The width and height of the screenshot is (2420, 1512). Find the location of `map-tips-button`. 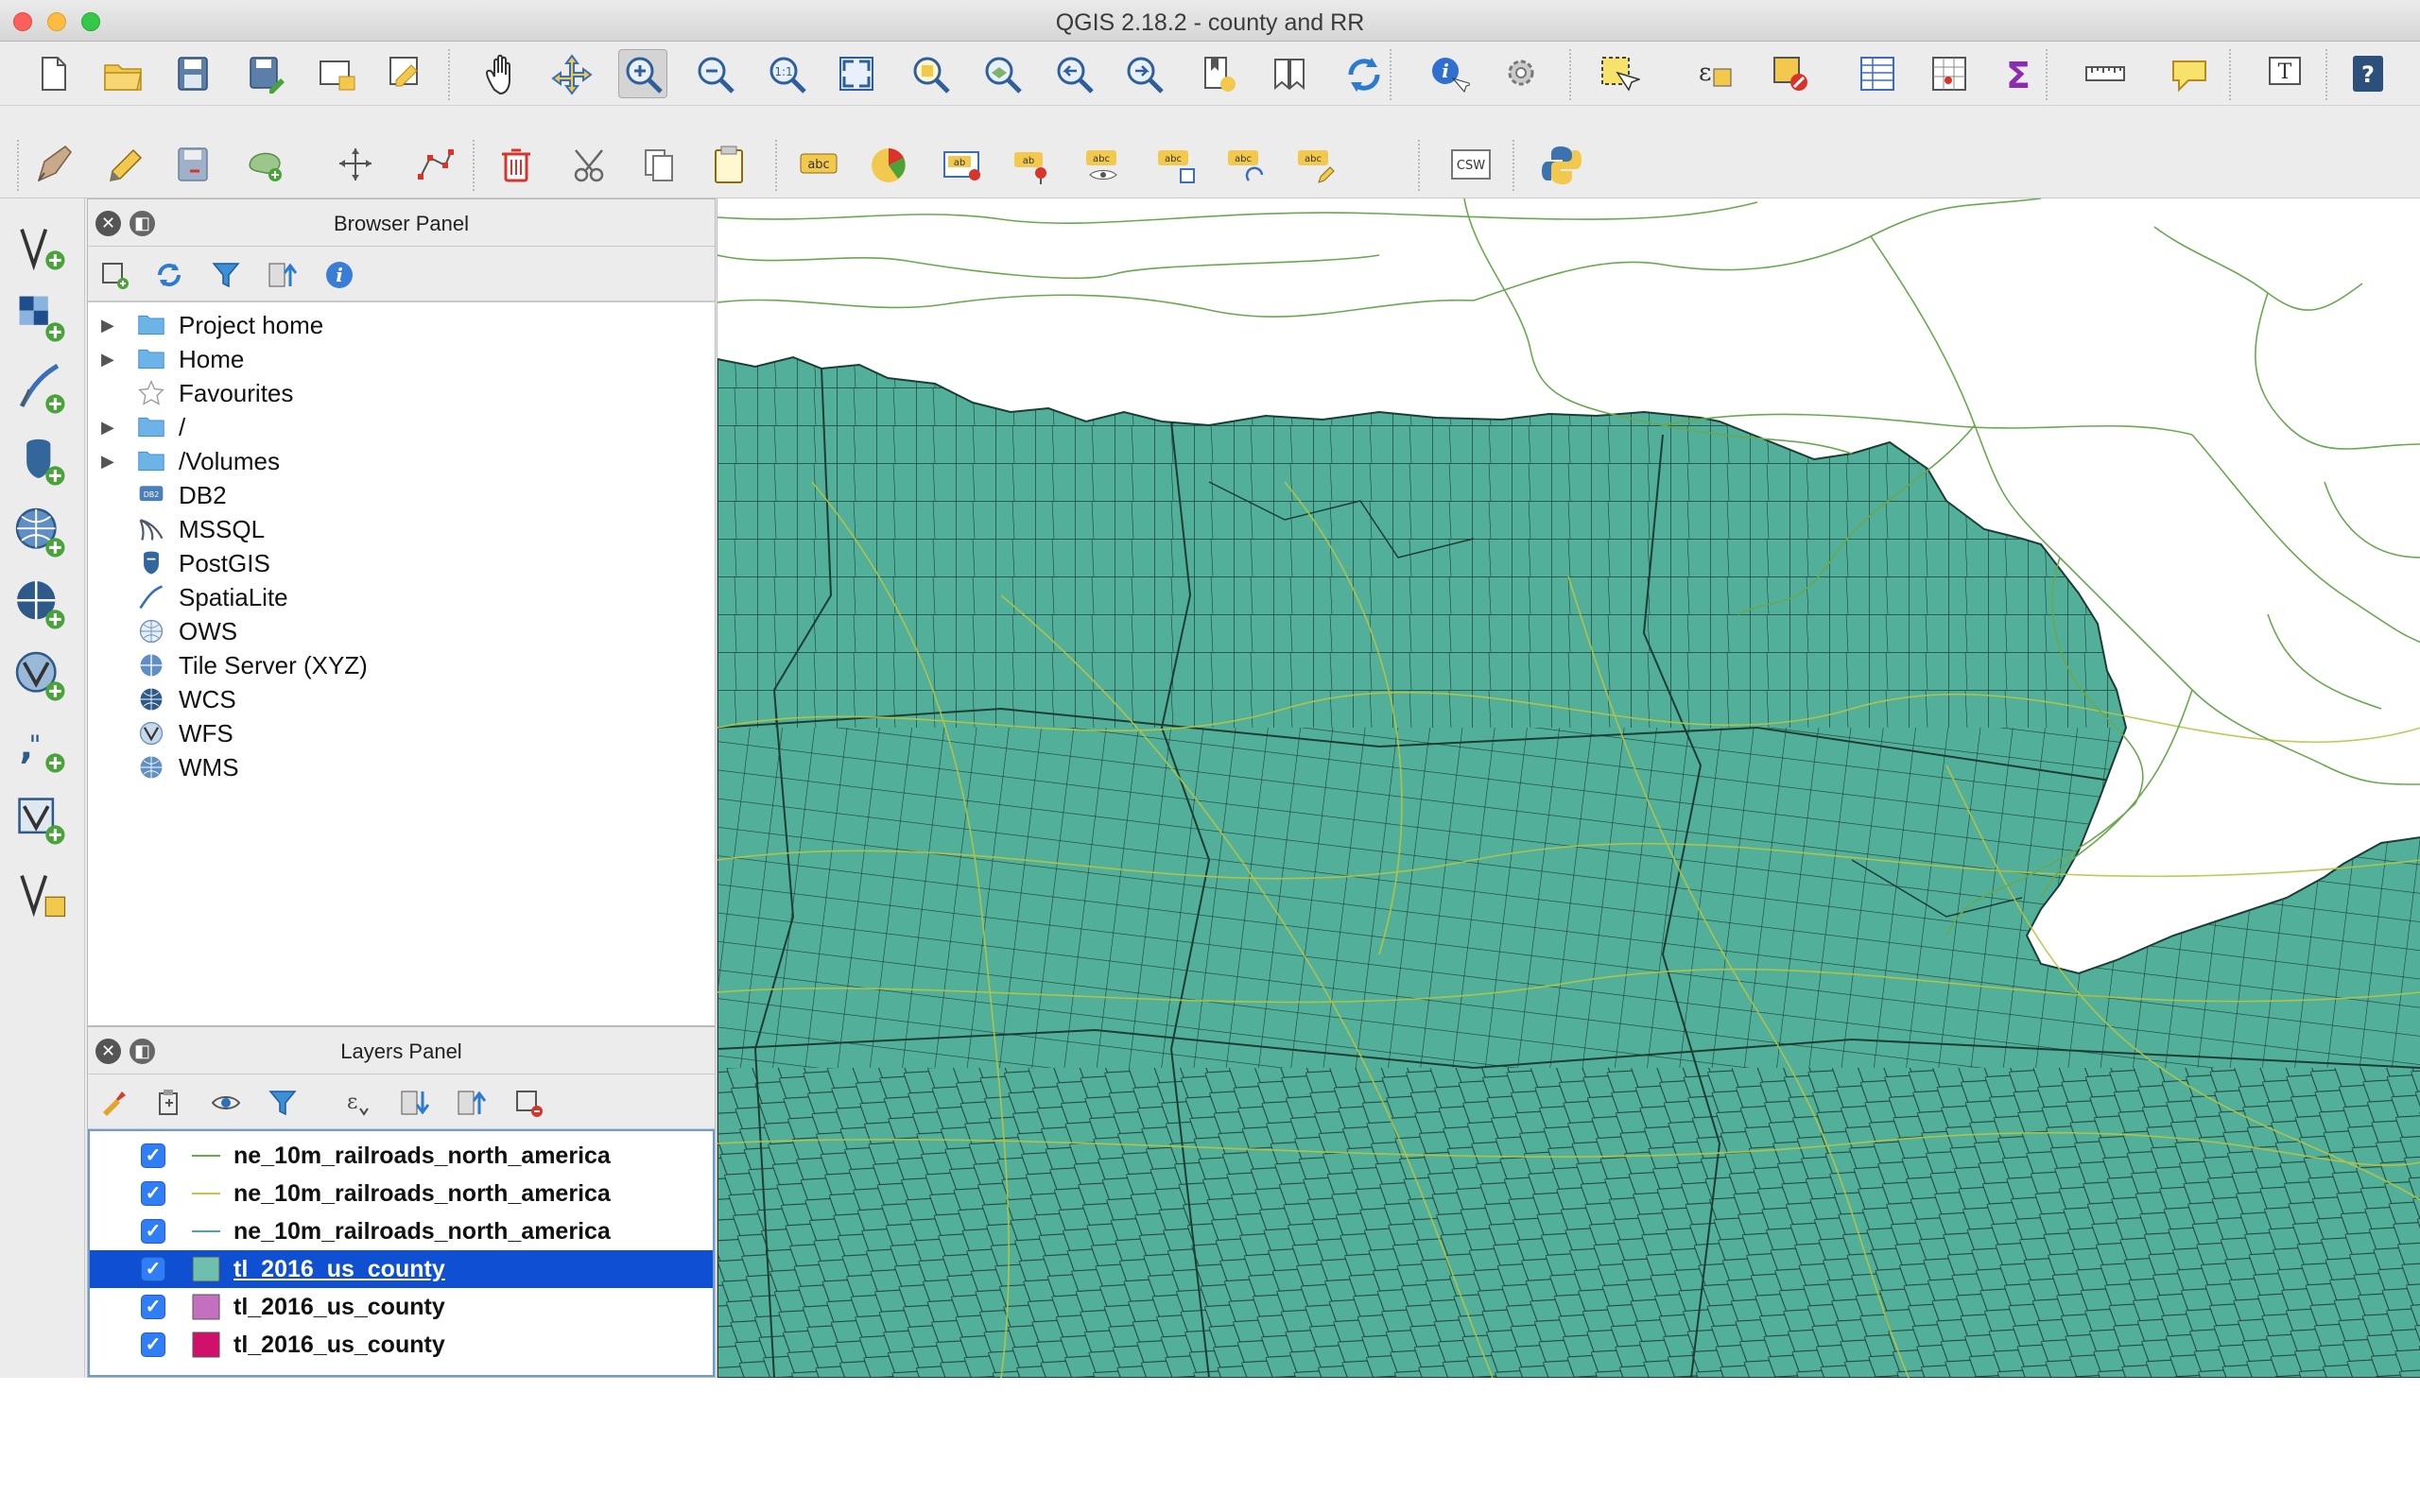

map-tips-button is located at coordinates (2189, 73).